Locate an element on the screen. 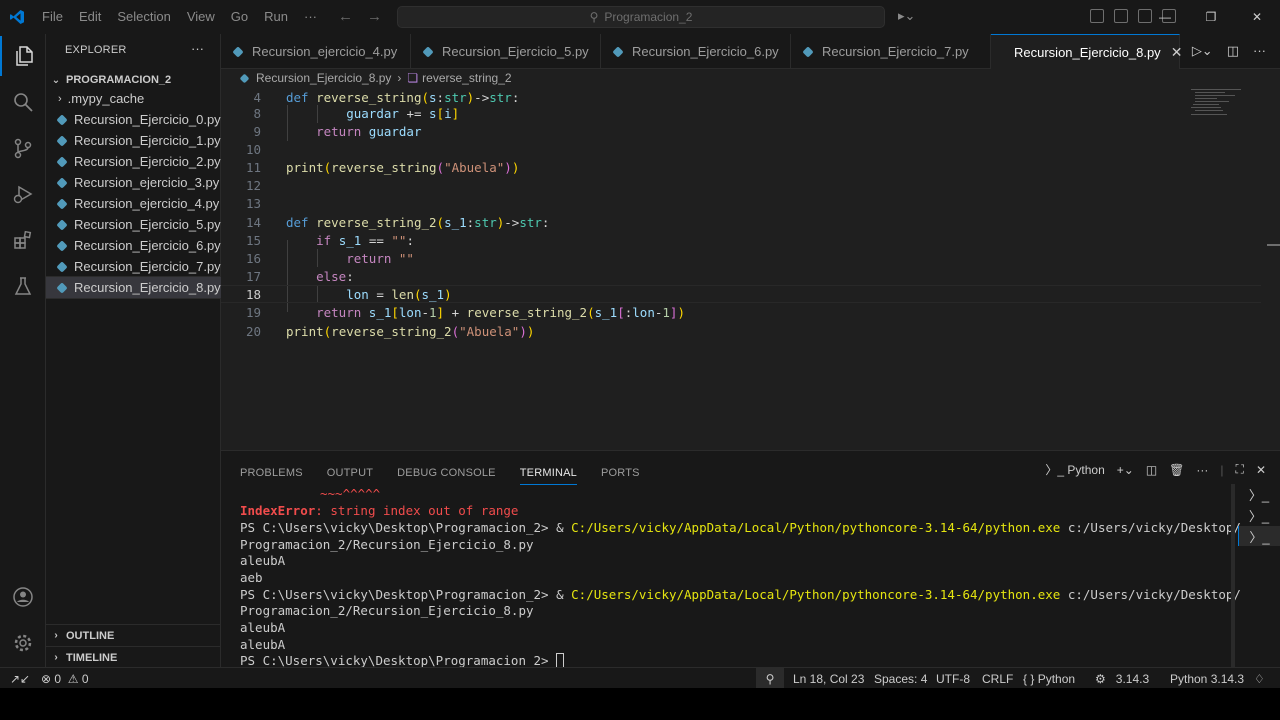 The image size is (1280, 720). tree-item-file: Recursion_Ejercicio_5.py is located at coordinates (133, 224).